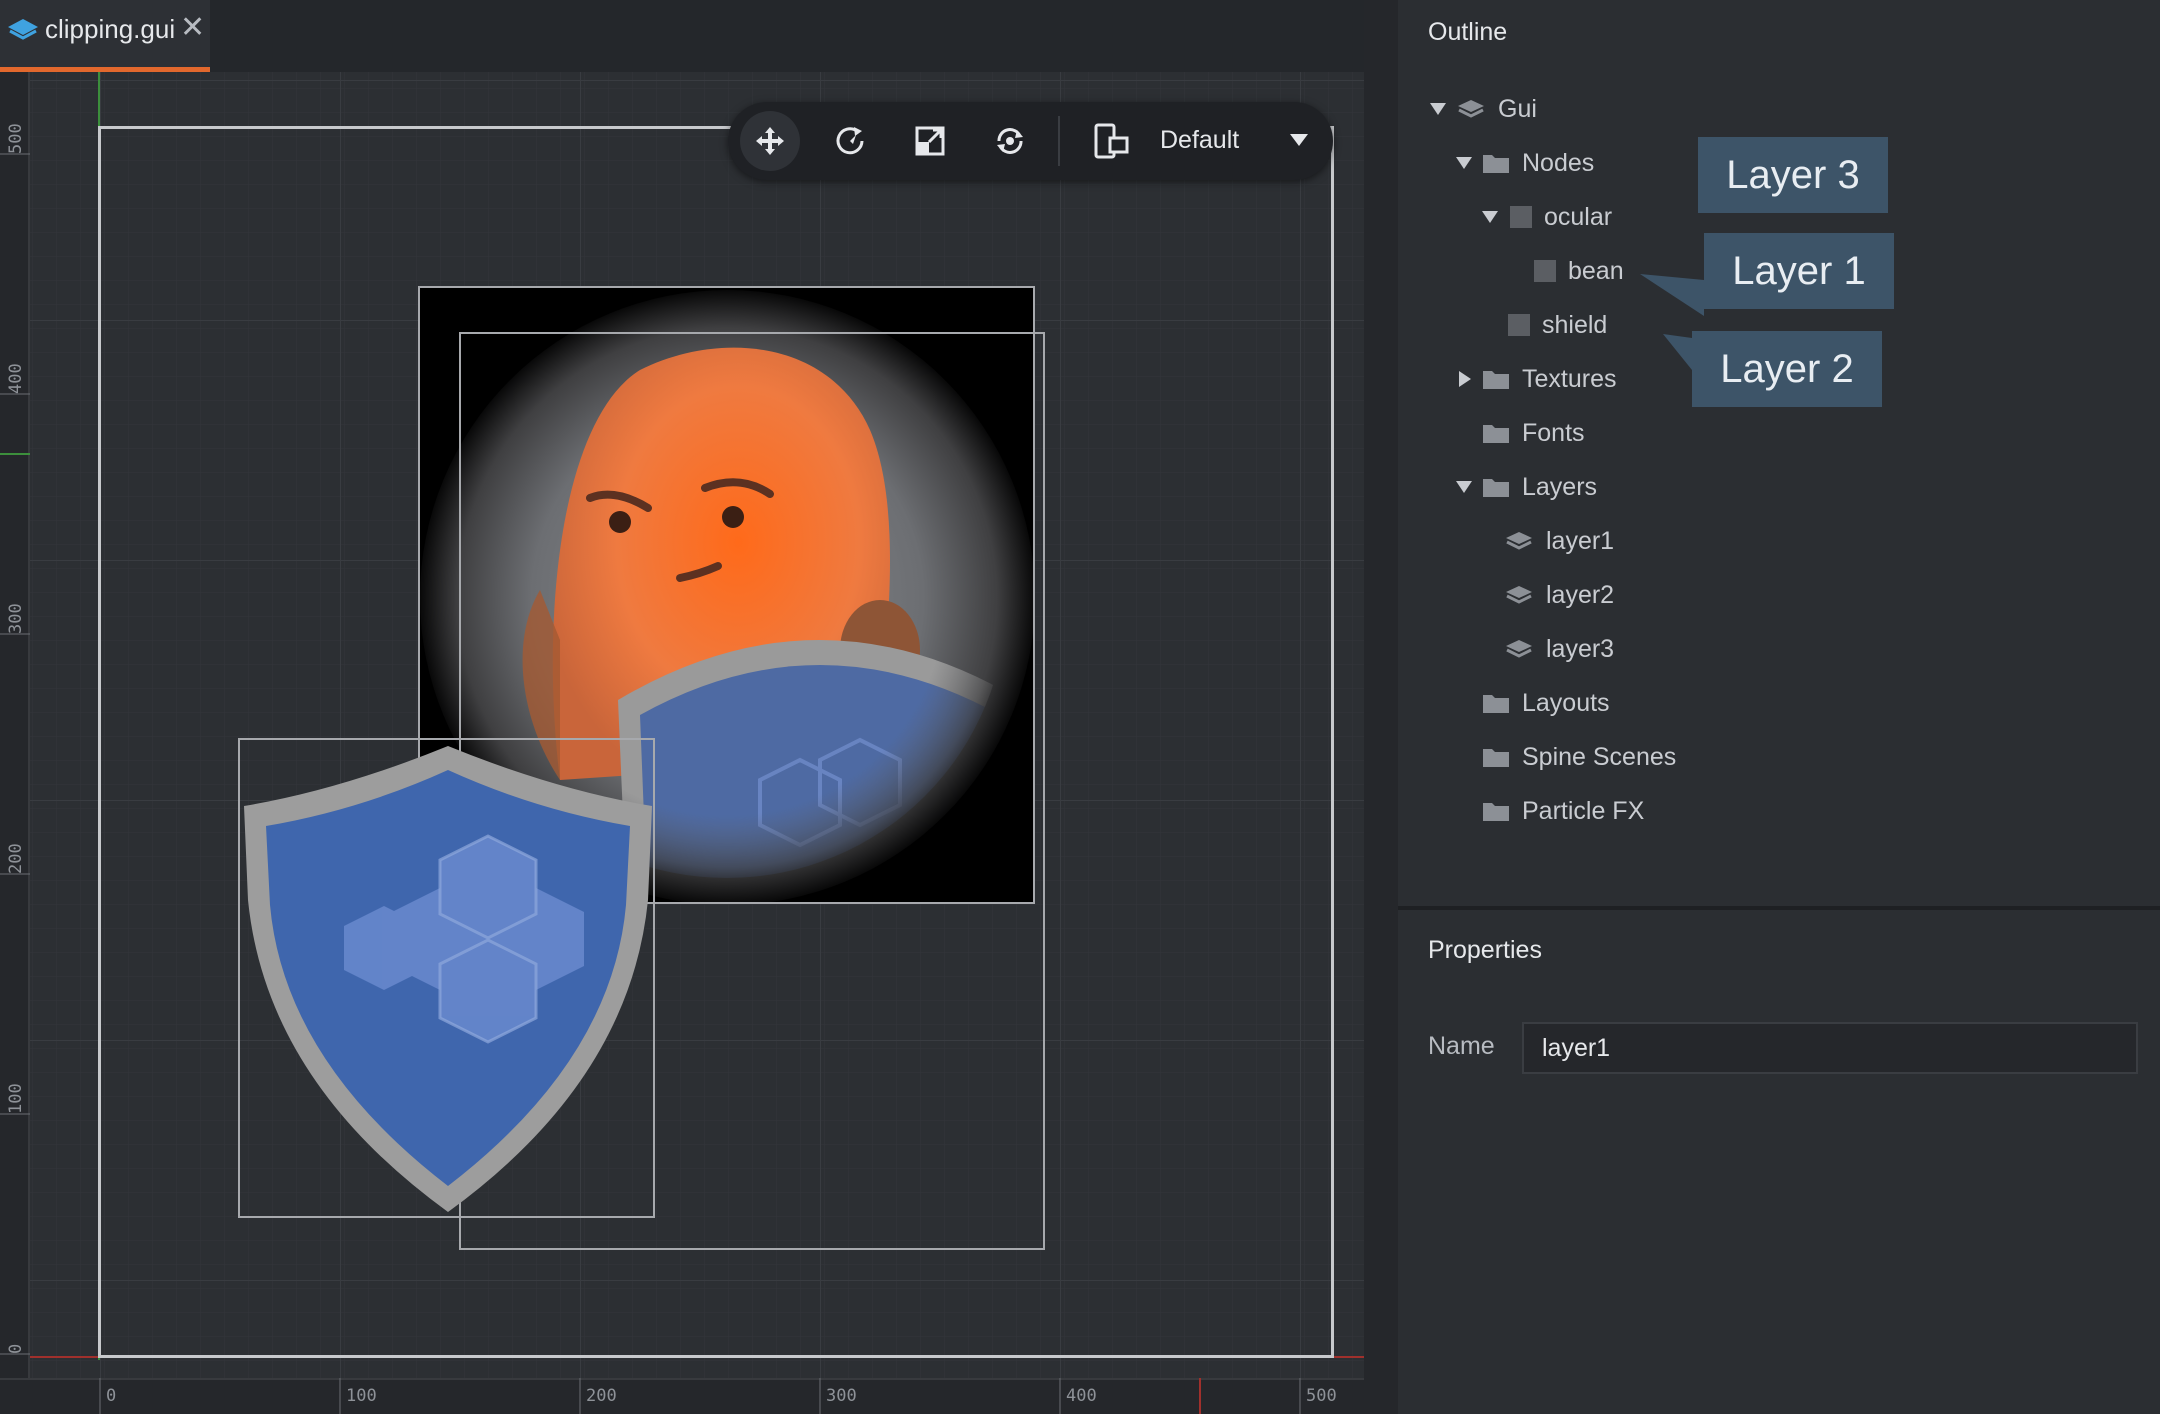  What do you see at coordinates (1779, 1162) in the screenshot?
I see `properties-panel: Properties Name` at bounding box center [1779, 1162].